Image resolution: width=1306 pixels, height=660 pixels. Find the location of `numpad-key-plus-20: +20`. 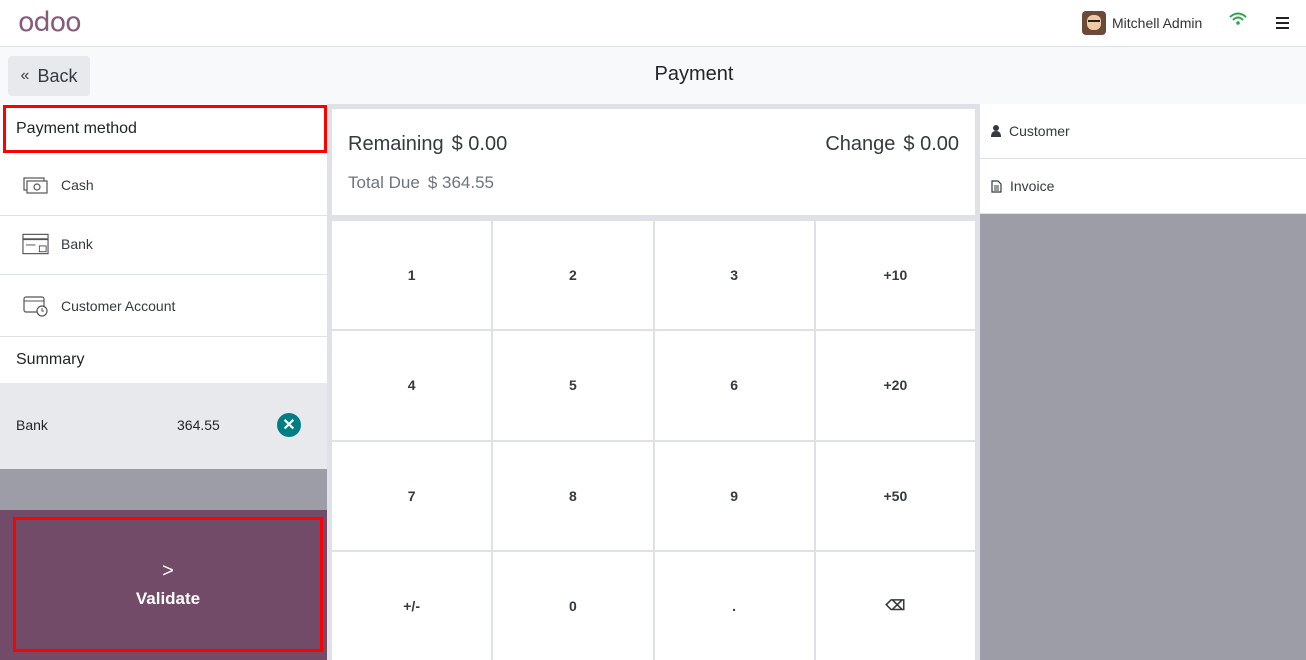

numpad-key-plus-20: +20 is located at coordinates (895, 385).